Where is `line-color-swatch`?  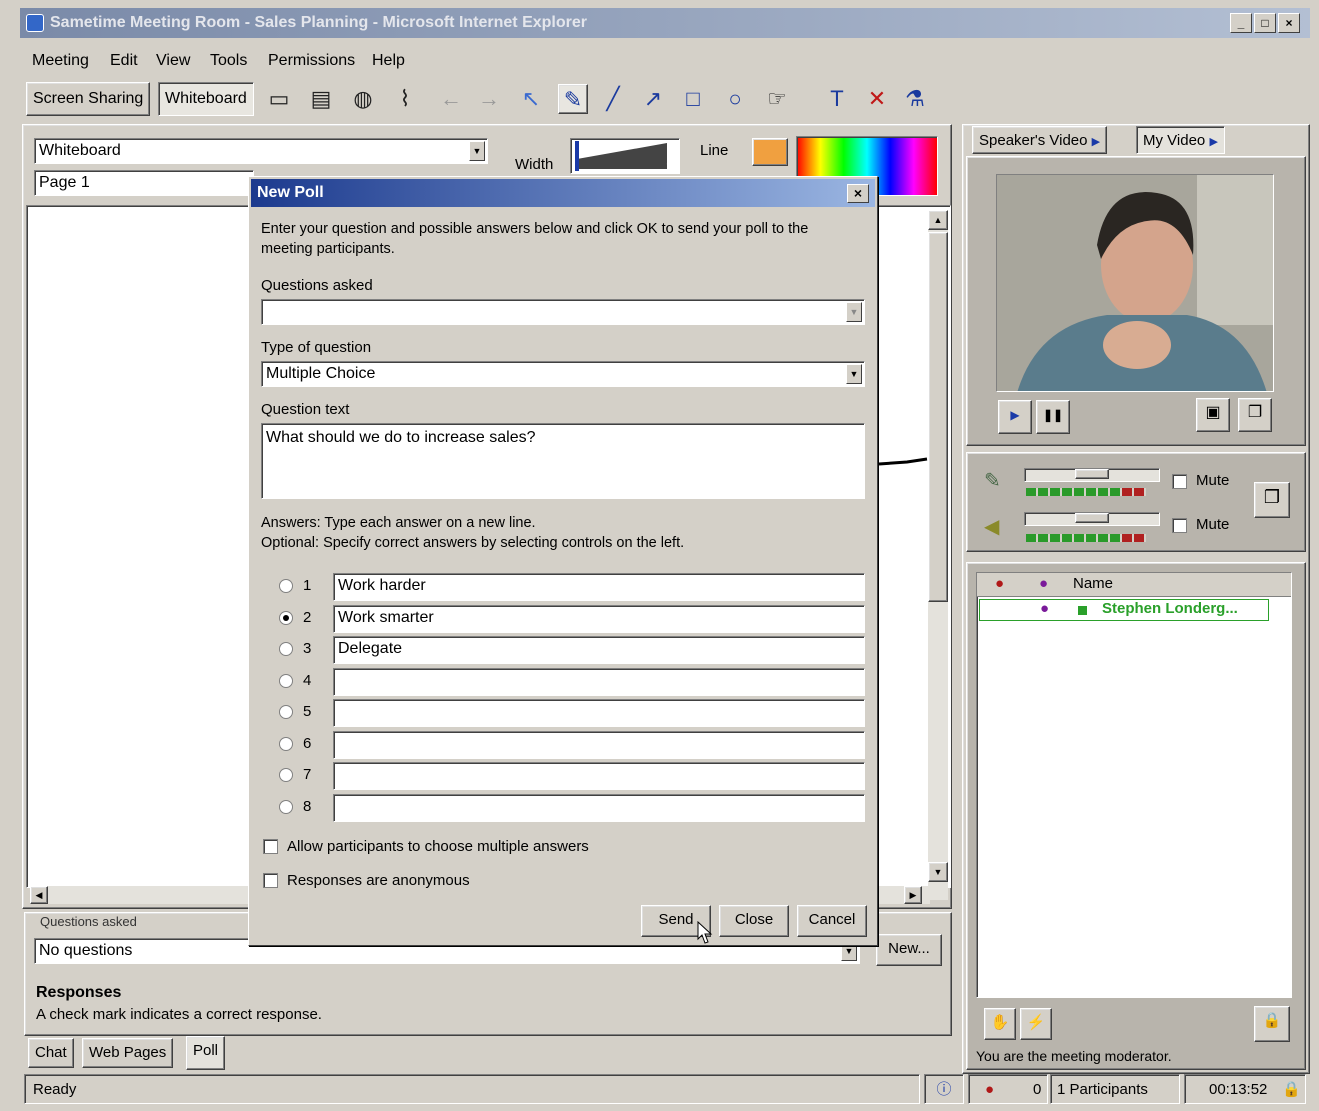 line-color-swatch is located at coordinates (770, 152).